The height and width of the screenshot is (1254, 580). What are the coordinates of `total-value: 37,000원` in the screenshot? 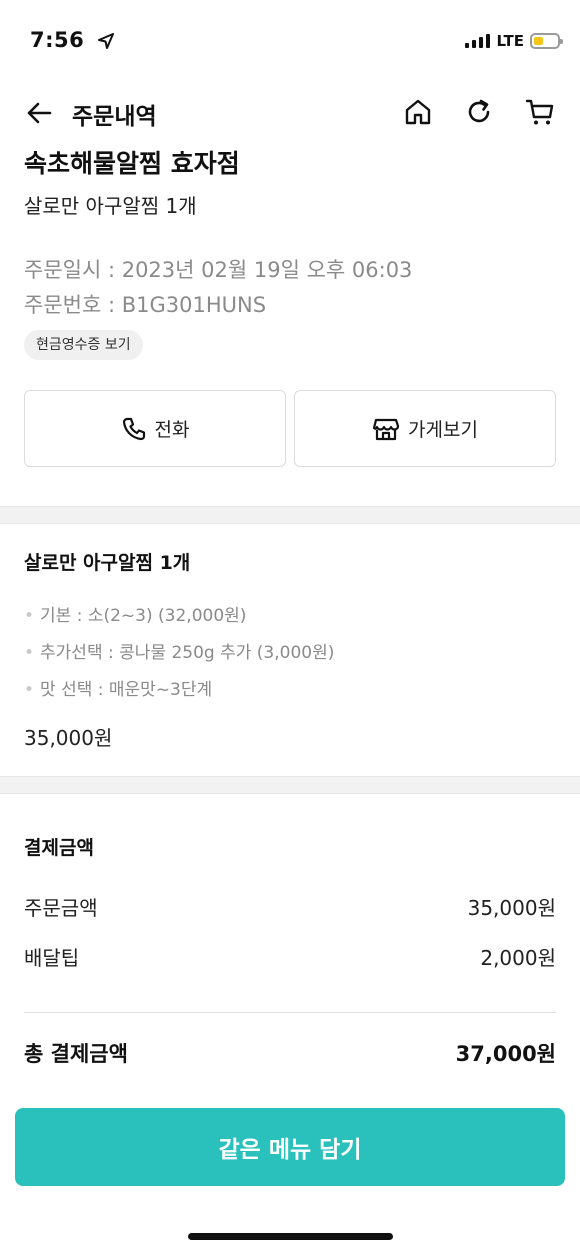 It's located at (505, 1054).